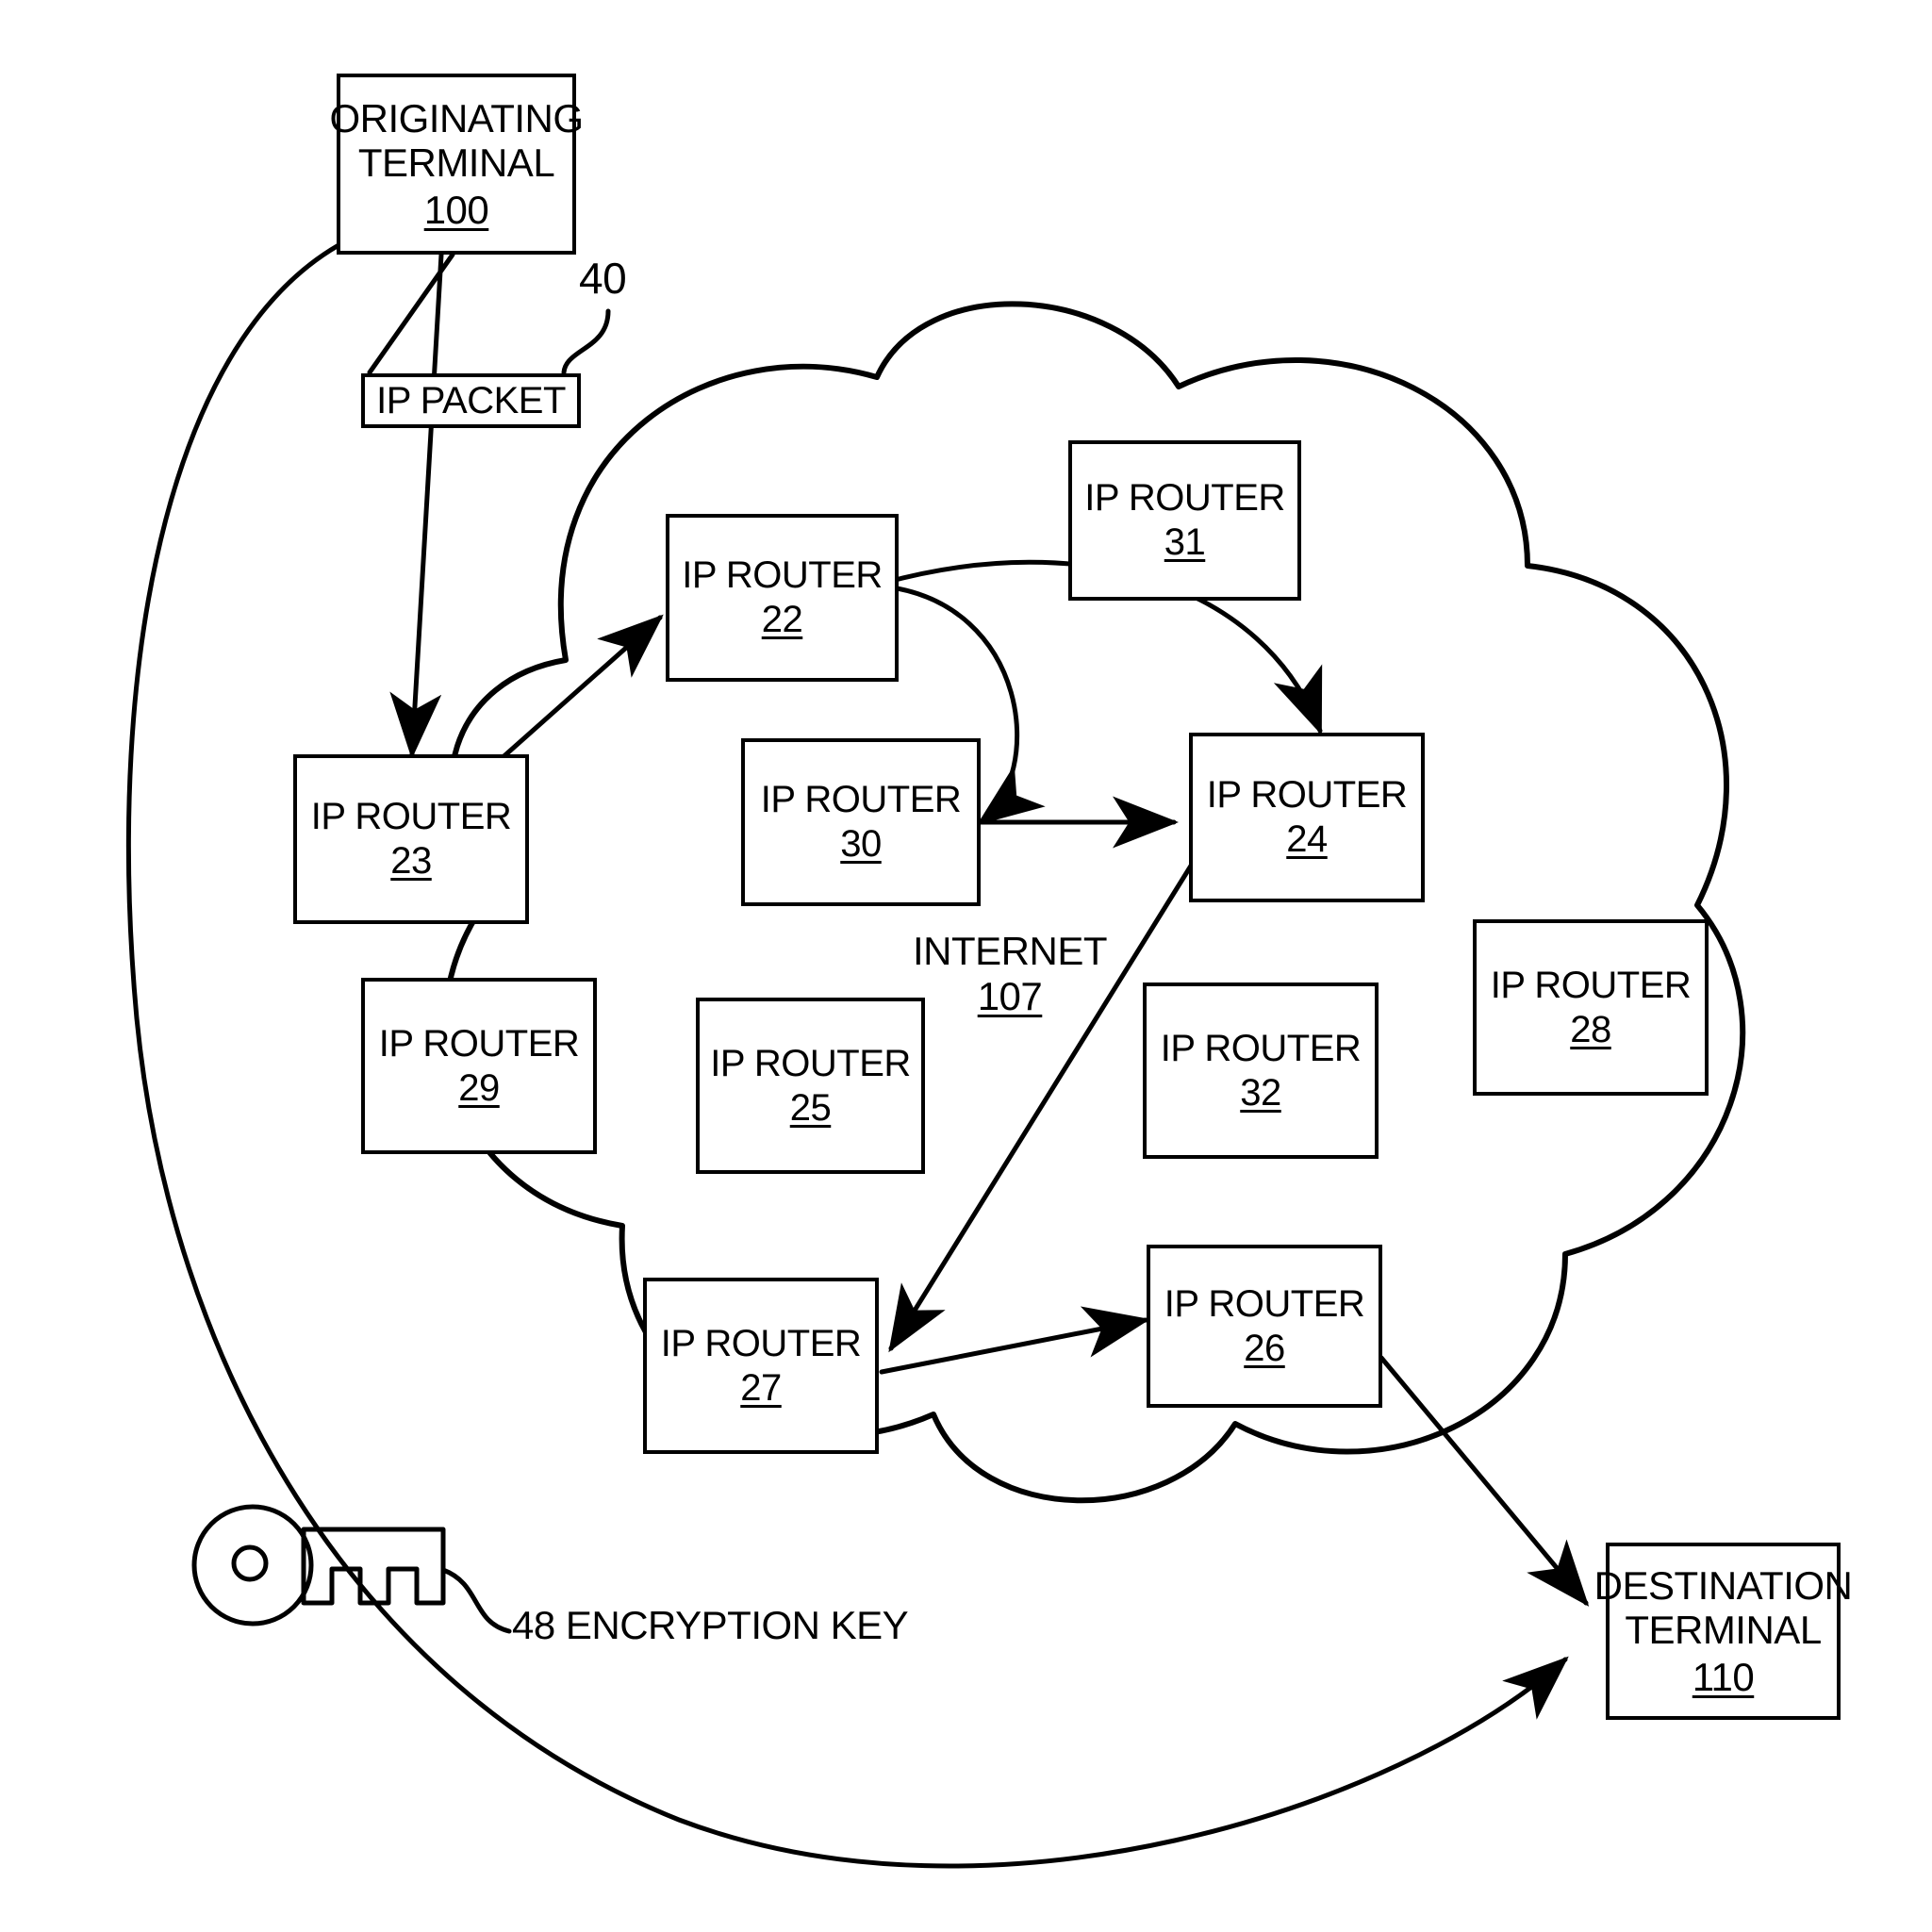 The width and height of the screenshot is (1932, 1932). What do you see at coordinates (1307, 795) in the screenshot?
I see `router-24-label: IP ROUTER` at bounding box center [1307, 795].